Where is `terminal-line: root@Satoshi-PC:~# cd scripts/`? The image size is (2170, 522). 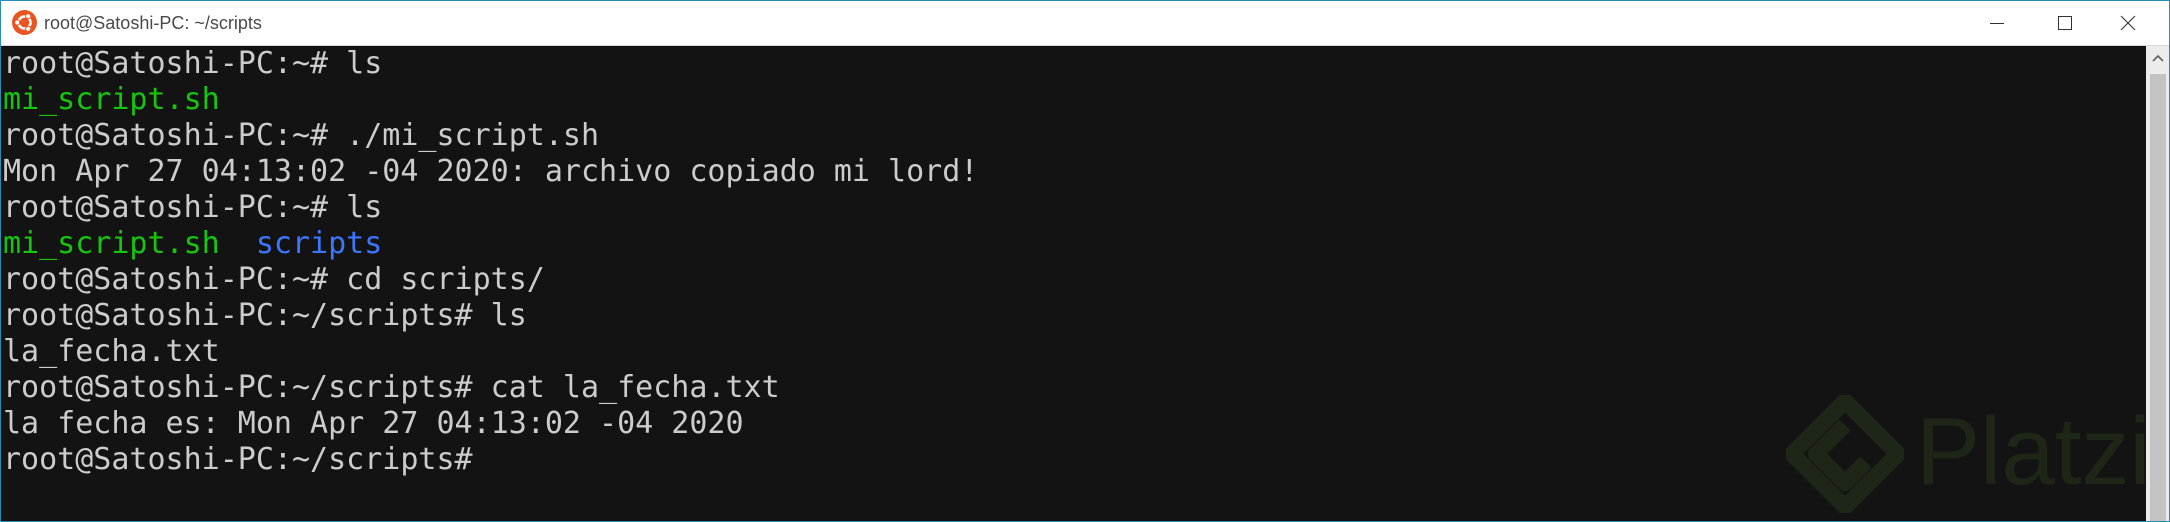 terminal-line: root@Satoshi-PC:~# cd scripts/ is located at coordinates (1073, 280).